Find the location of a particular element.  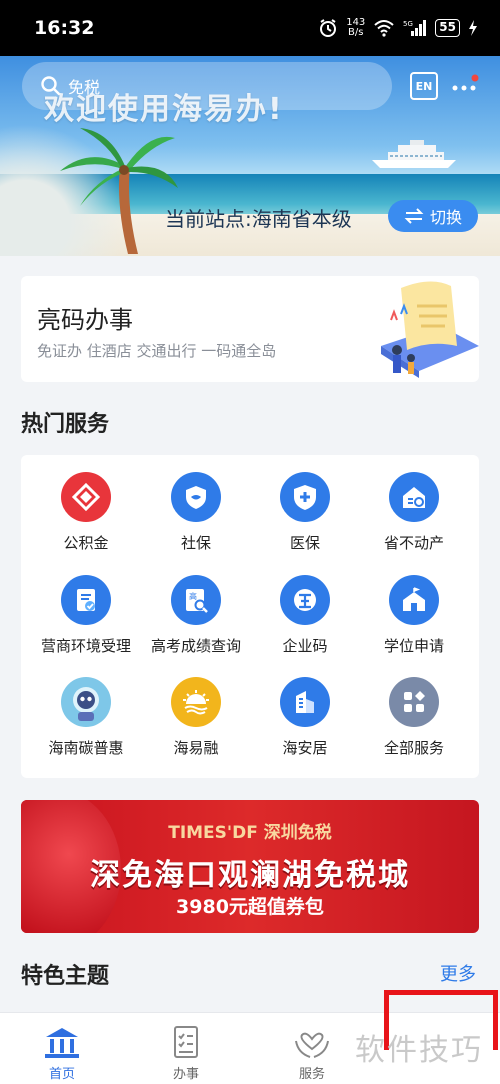

hot-services-title: 热门服务 is located at coordinates (65, 424).